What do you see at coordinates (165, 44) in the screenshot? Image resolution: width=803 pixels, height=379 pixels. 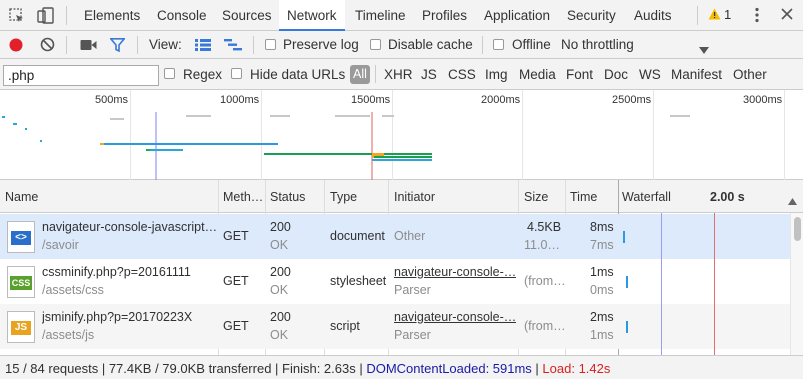 I see `view-label: View:` at bounding box center [165, 44].